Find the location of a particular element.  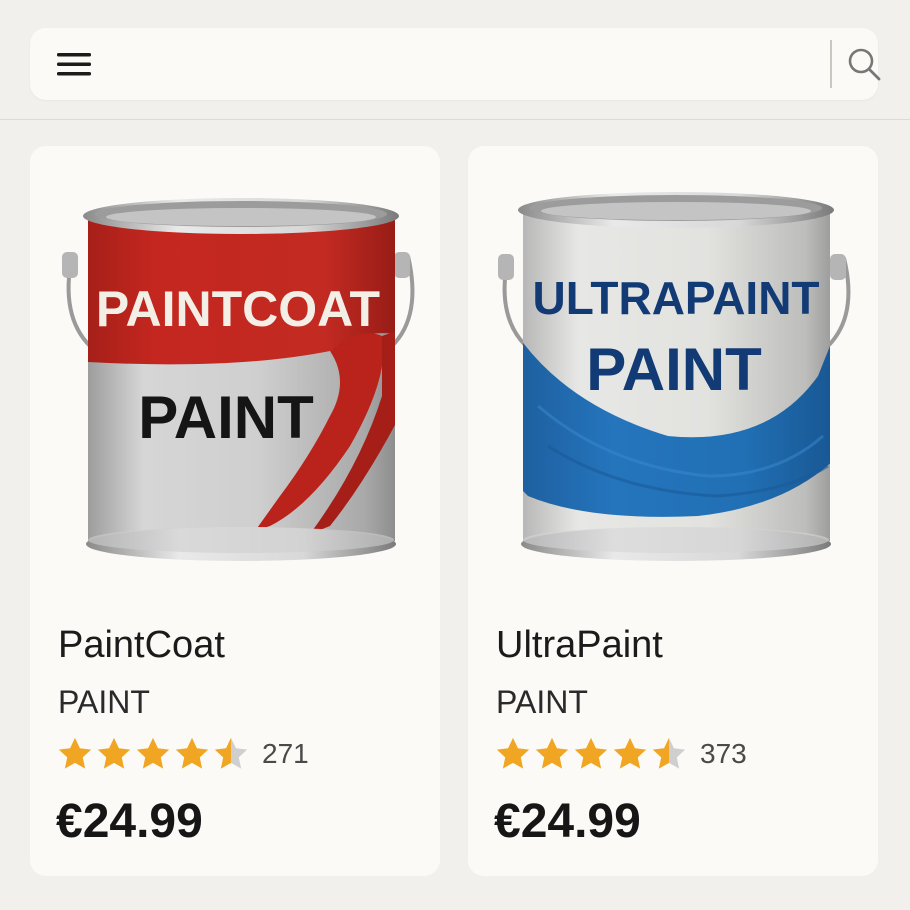

search-divider is located at coordinates (831, 64).